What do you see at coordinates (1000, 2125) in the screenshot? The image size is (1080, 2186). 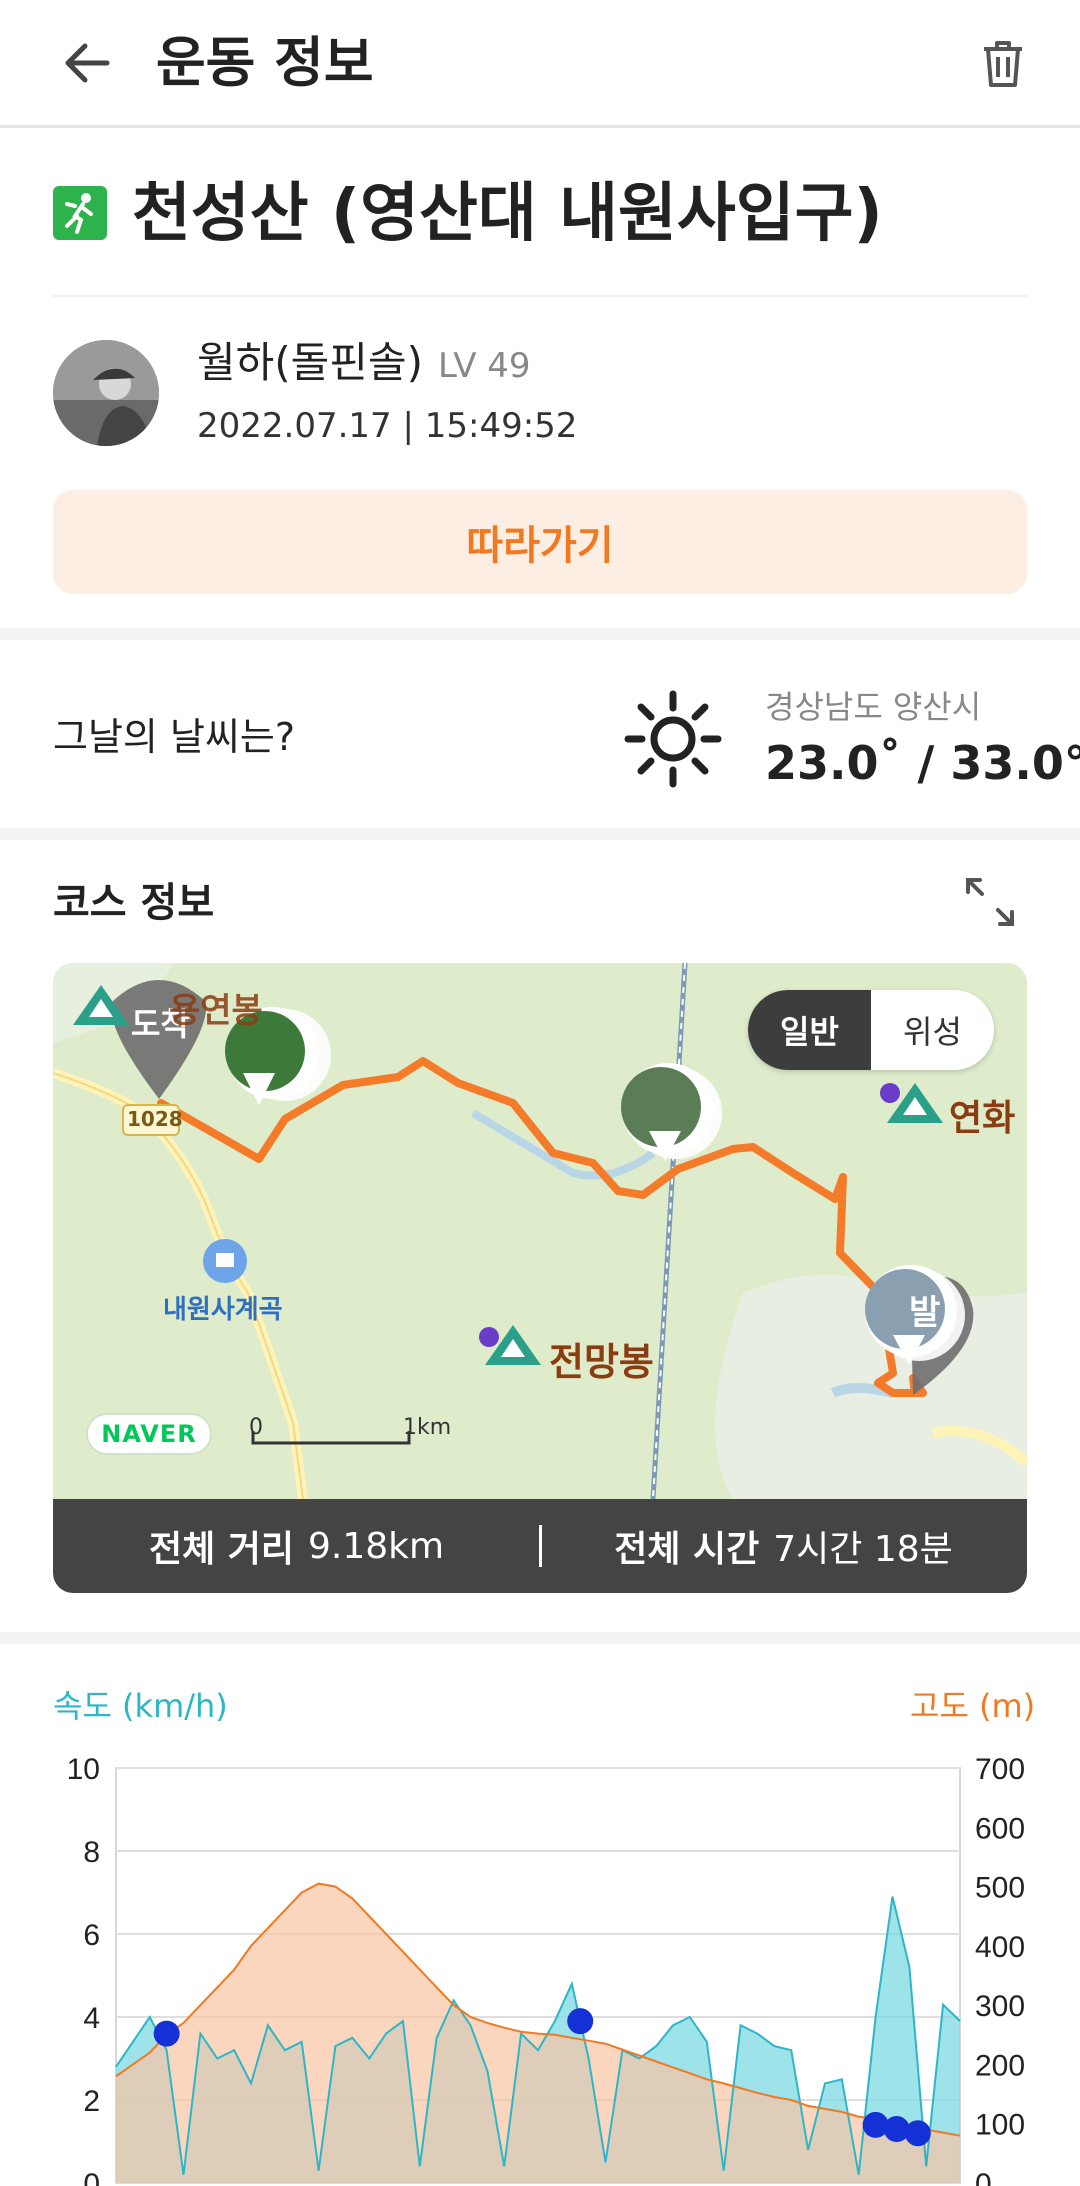 I see `right-tick-label: 100` at bounding box center [1000, 2125].